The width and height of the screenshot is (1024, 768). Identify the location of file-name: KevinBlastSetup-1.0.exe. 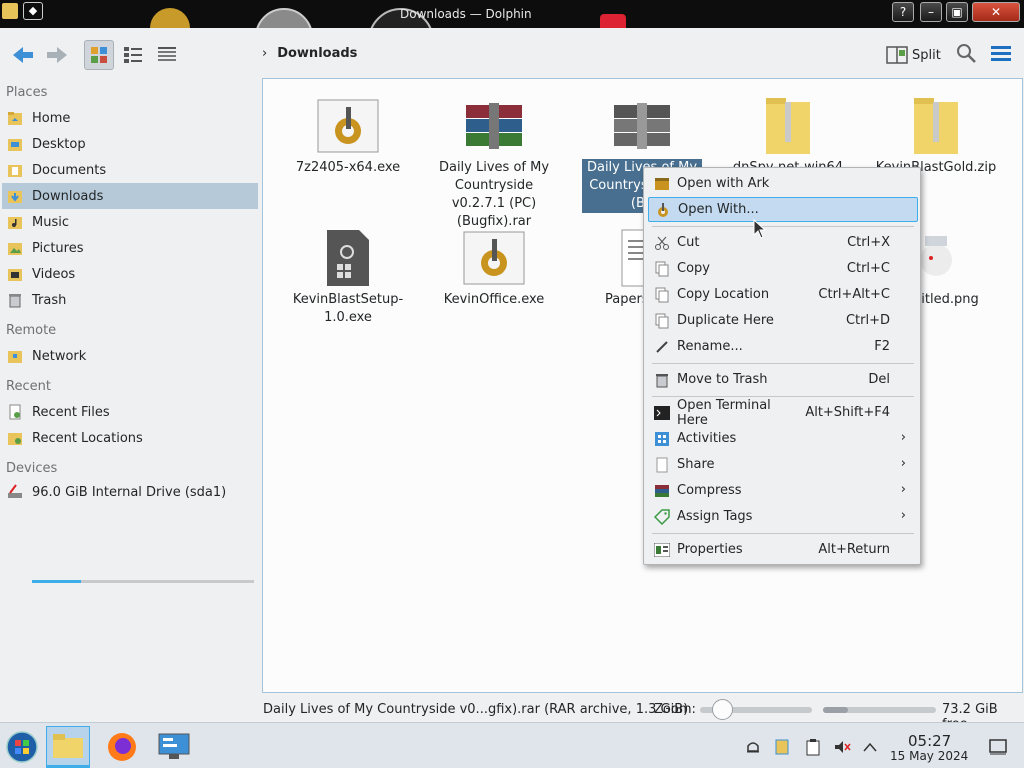
(348, 308).